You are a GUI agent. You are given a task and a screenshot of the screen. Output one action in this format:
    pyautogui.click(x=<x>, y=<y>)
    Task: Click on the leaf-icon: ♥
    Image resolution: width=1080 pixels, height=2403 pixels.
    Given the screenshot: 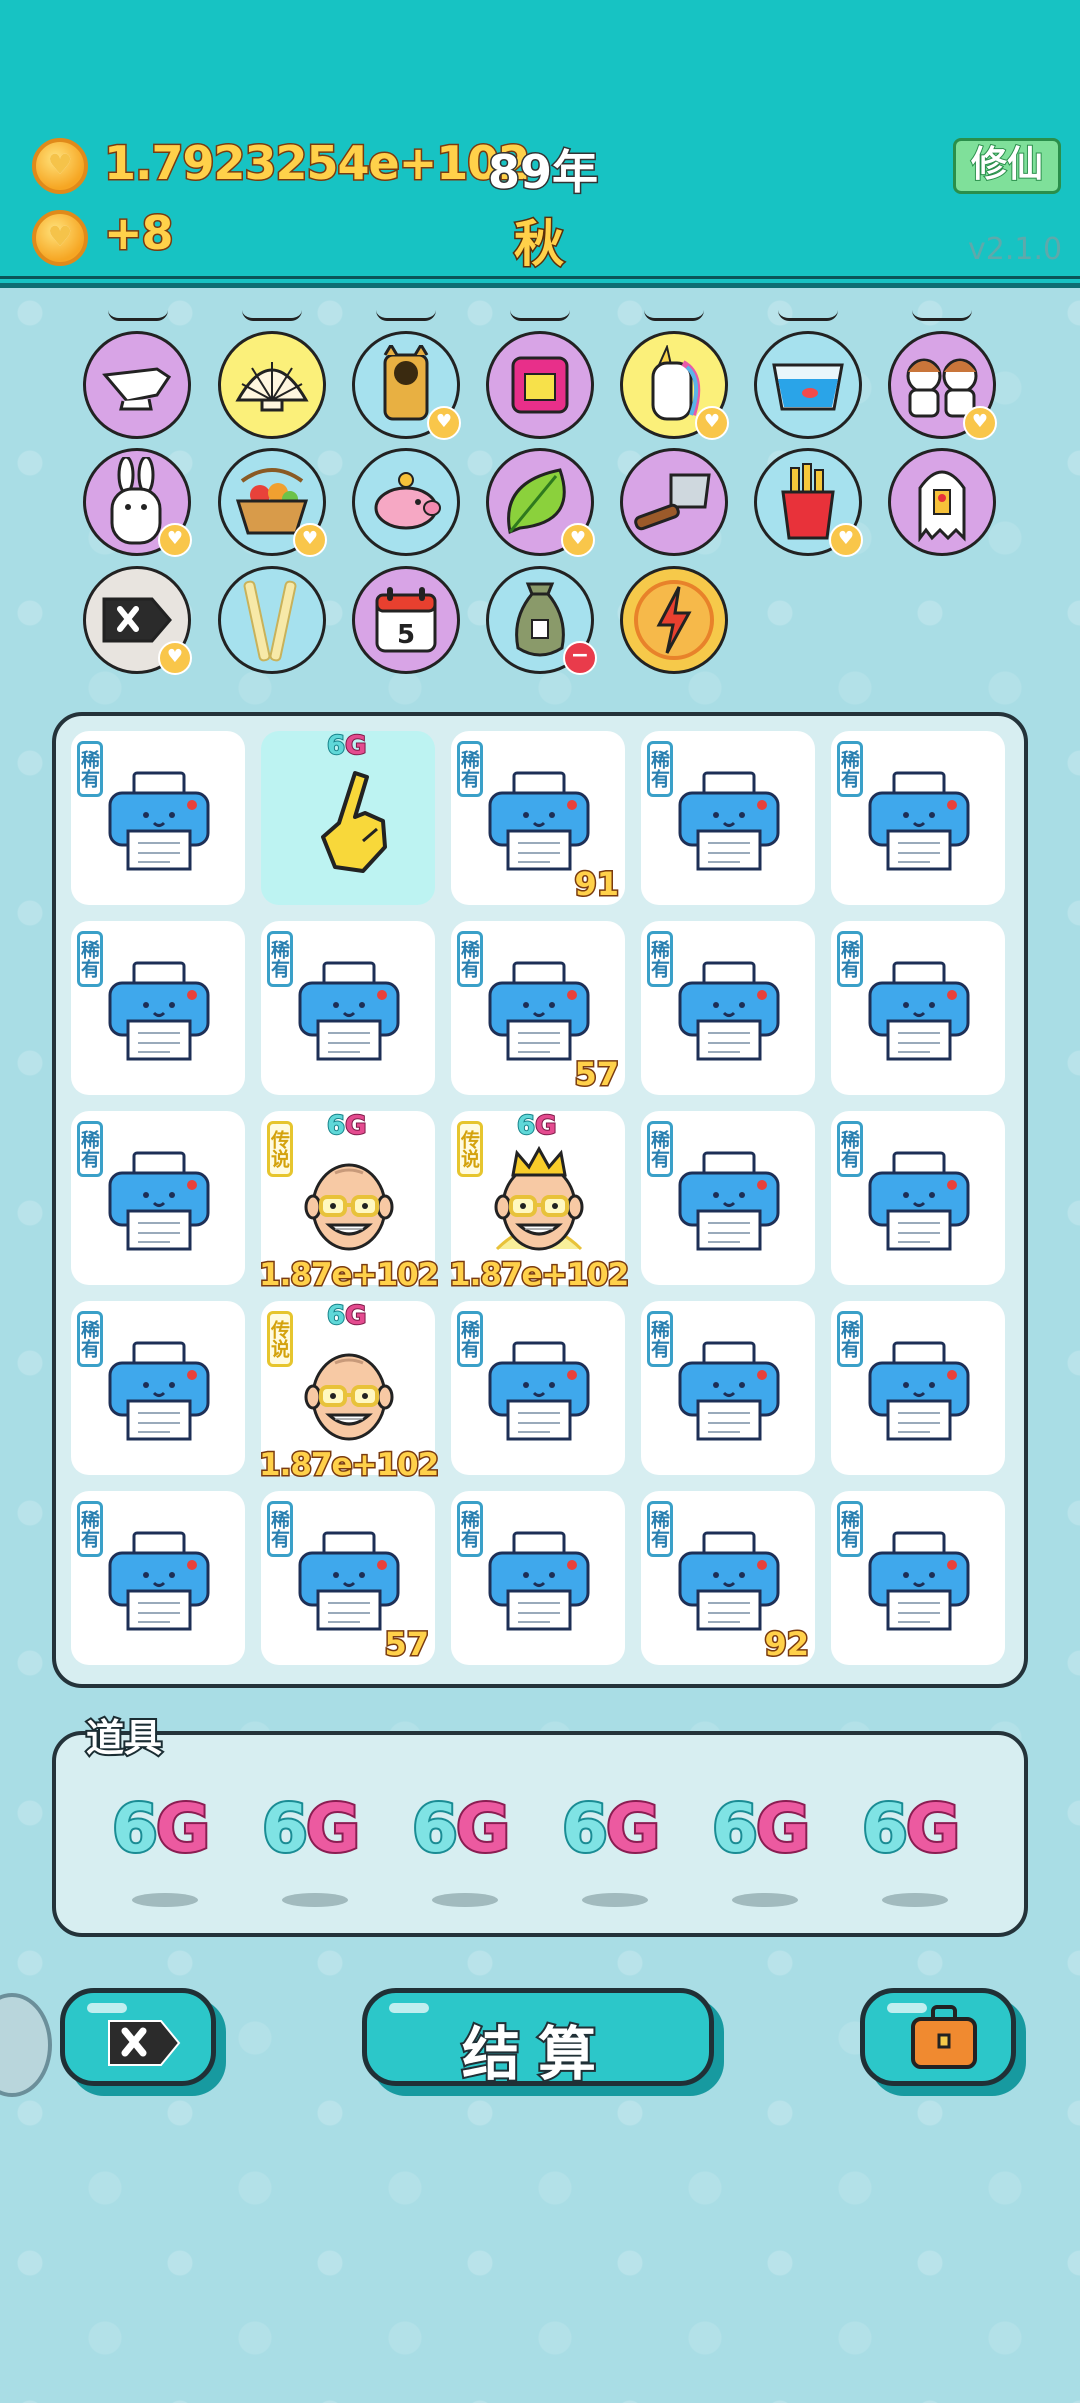 What is the action you would take?
    pyautogui.click(x=540, y=502)
    